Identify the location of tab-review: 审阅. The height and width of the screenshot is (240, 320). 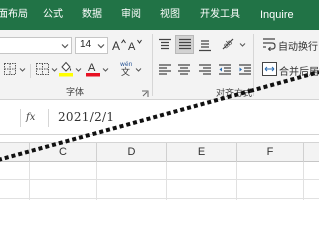
(131, 15).